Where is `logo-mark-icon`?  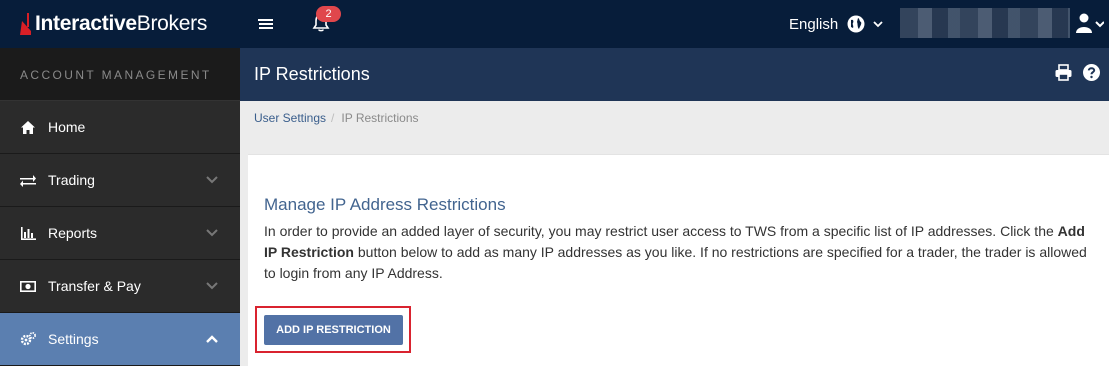 logo-mark-icon is located at coordinates (25, 24).